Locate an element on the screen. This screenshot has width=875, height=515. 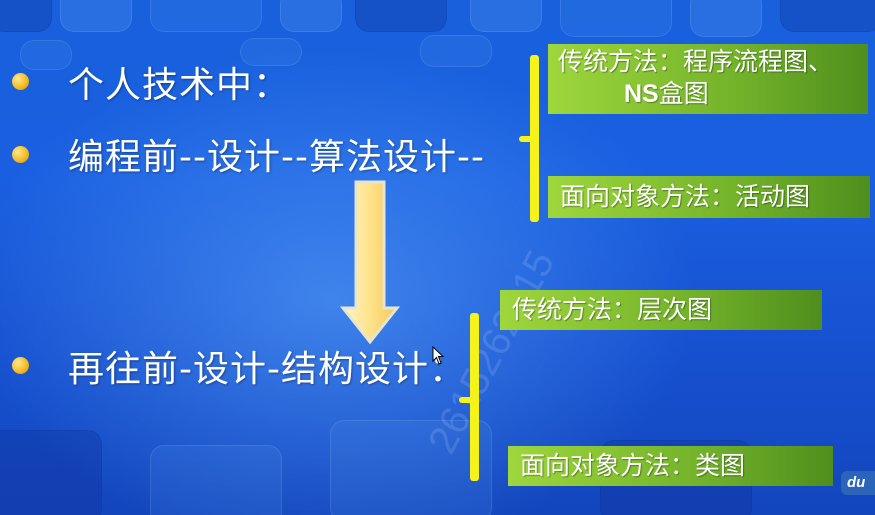
box-chart-label: 盒图 is located at coordinates (683, 93).